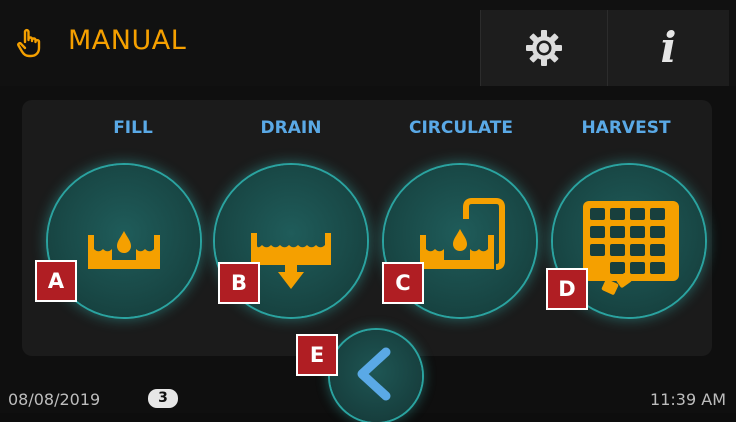 The image size is (736, 422). I want to click on gear-icon, so click(544, 48).